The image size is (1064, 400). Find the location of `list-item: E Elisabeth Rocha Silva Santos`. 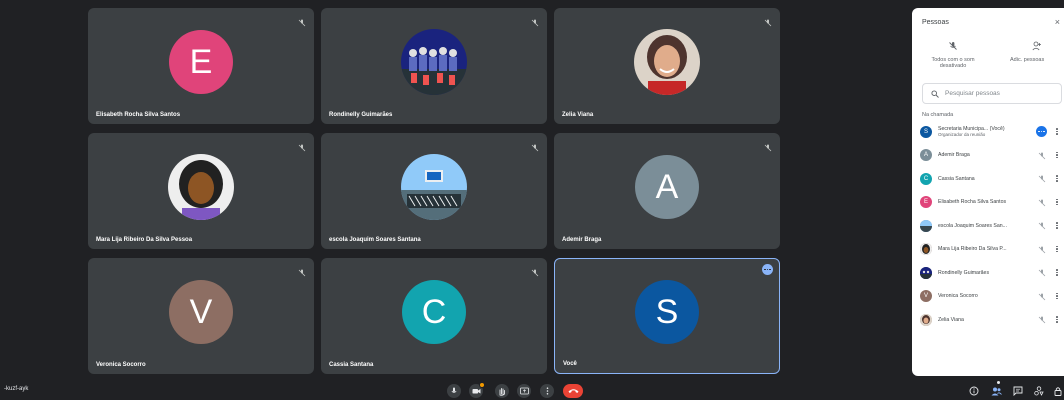

list-item: E Elisabeth Rocha Silva Santos is located at coordinates (992, 203).